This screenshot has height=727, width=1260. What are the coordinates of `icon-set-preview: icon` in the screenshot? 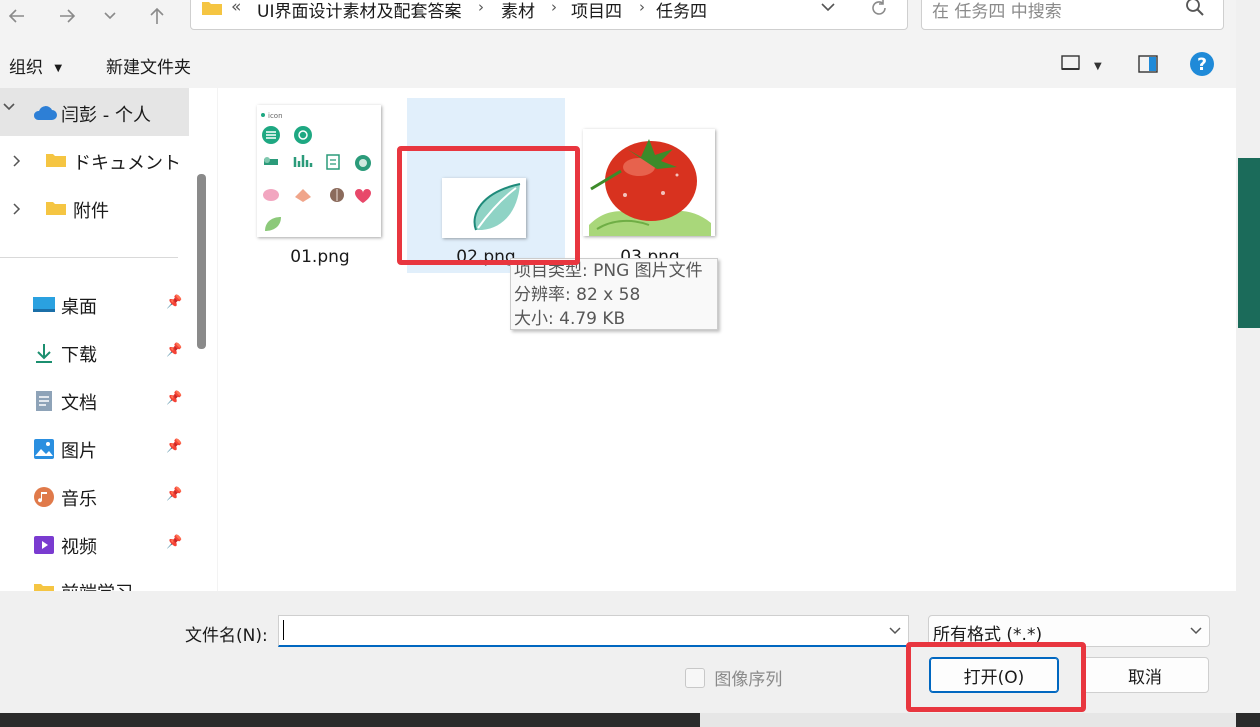 It's located at (316, 171).